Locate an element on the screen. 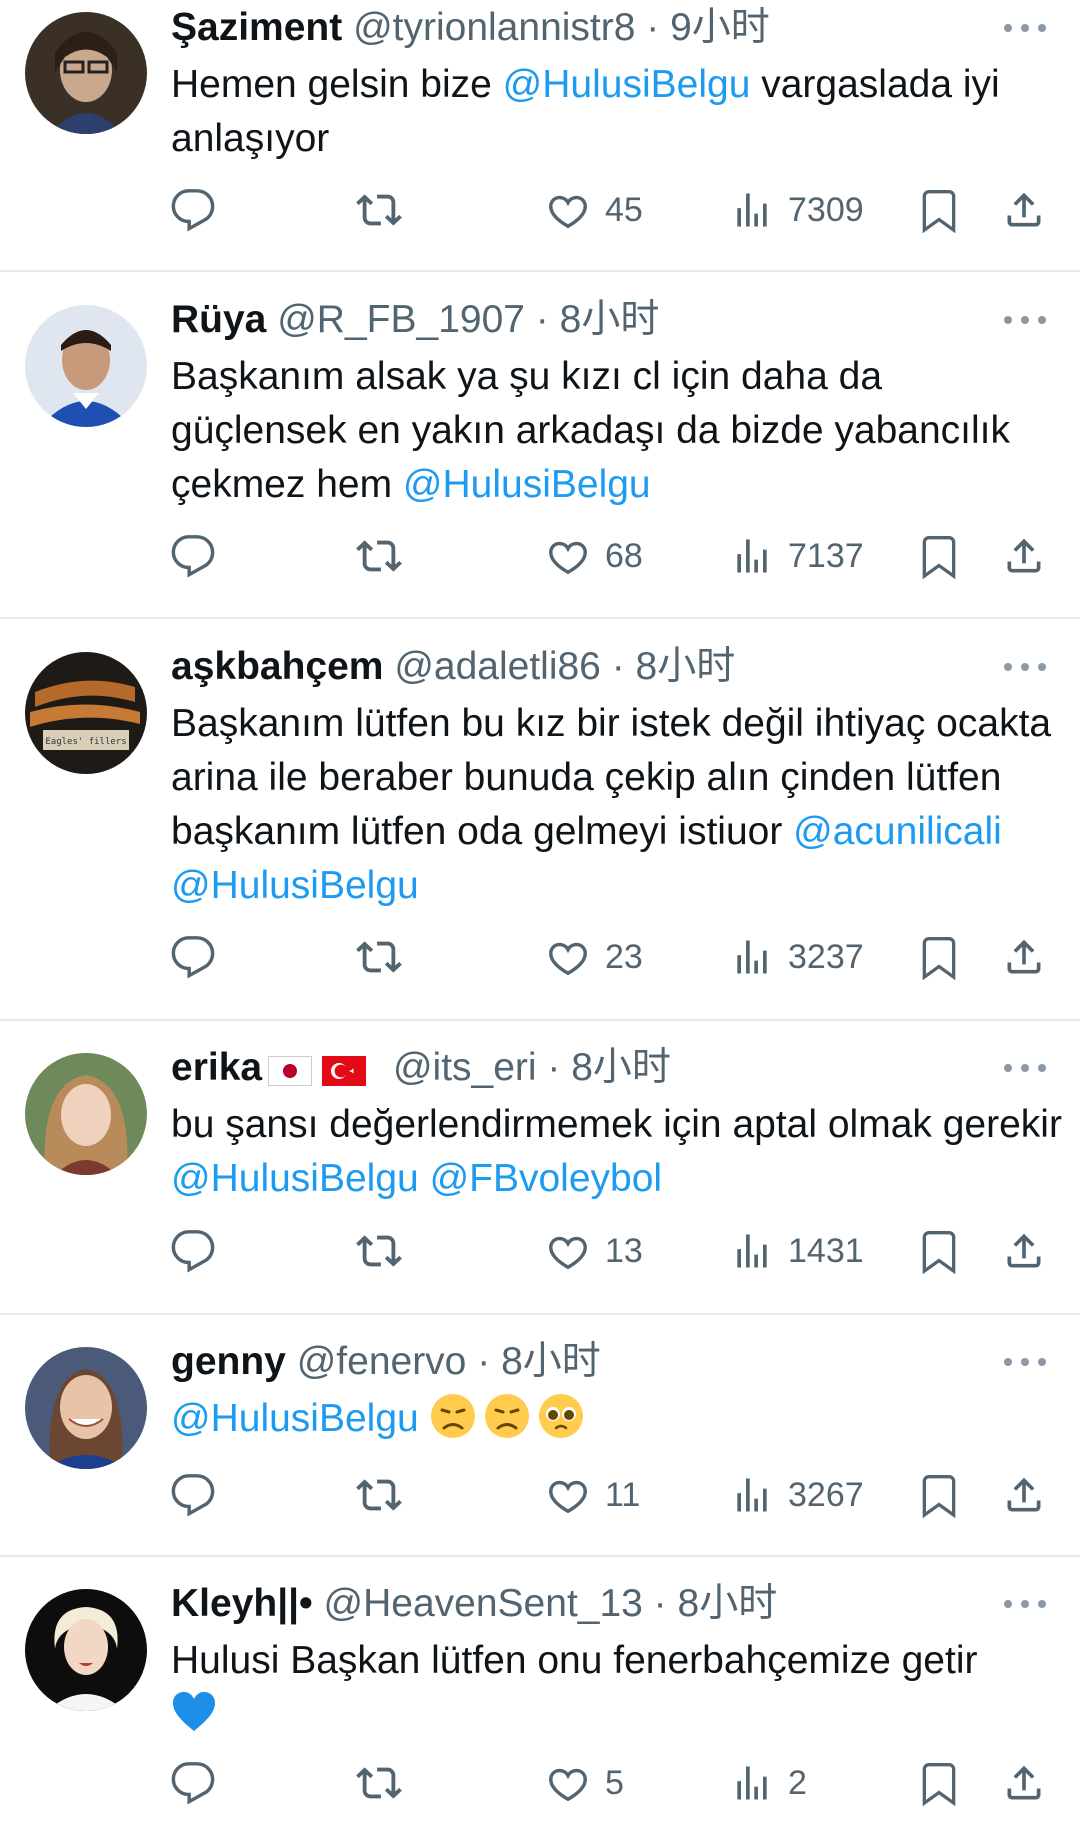 The height and width of the screenshot is (1826, 1080). timestamp: 9小时 is located at coordinates (720, 27).